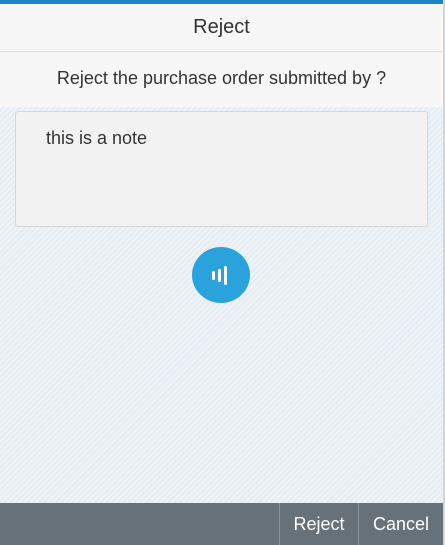 The height and width of the screenshot is (545, 445). What do you see at coordinates (400, 524) in the screenshot?
I see `cancel-button: Cancel` at bounding box center [400, 524].